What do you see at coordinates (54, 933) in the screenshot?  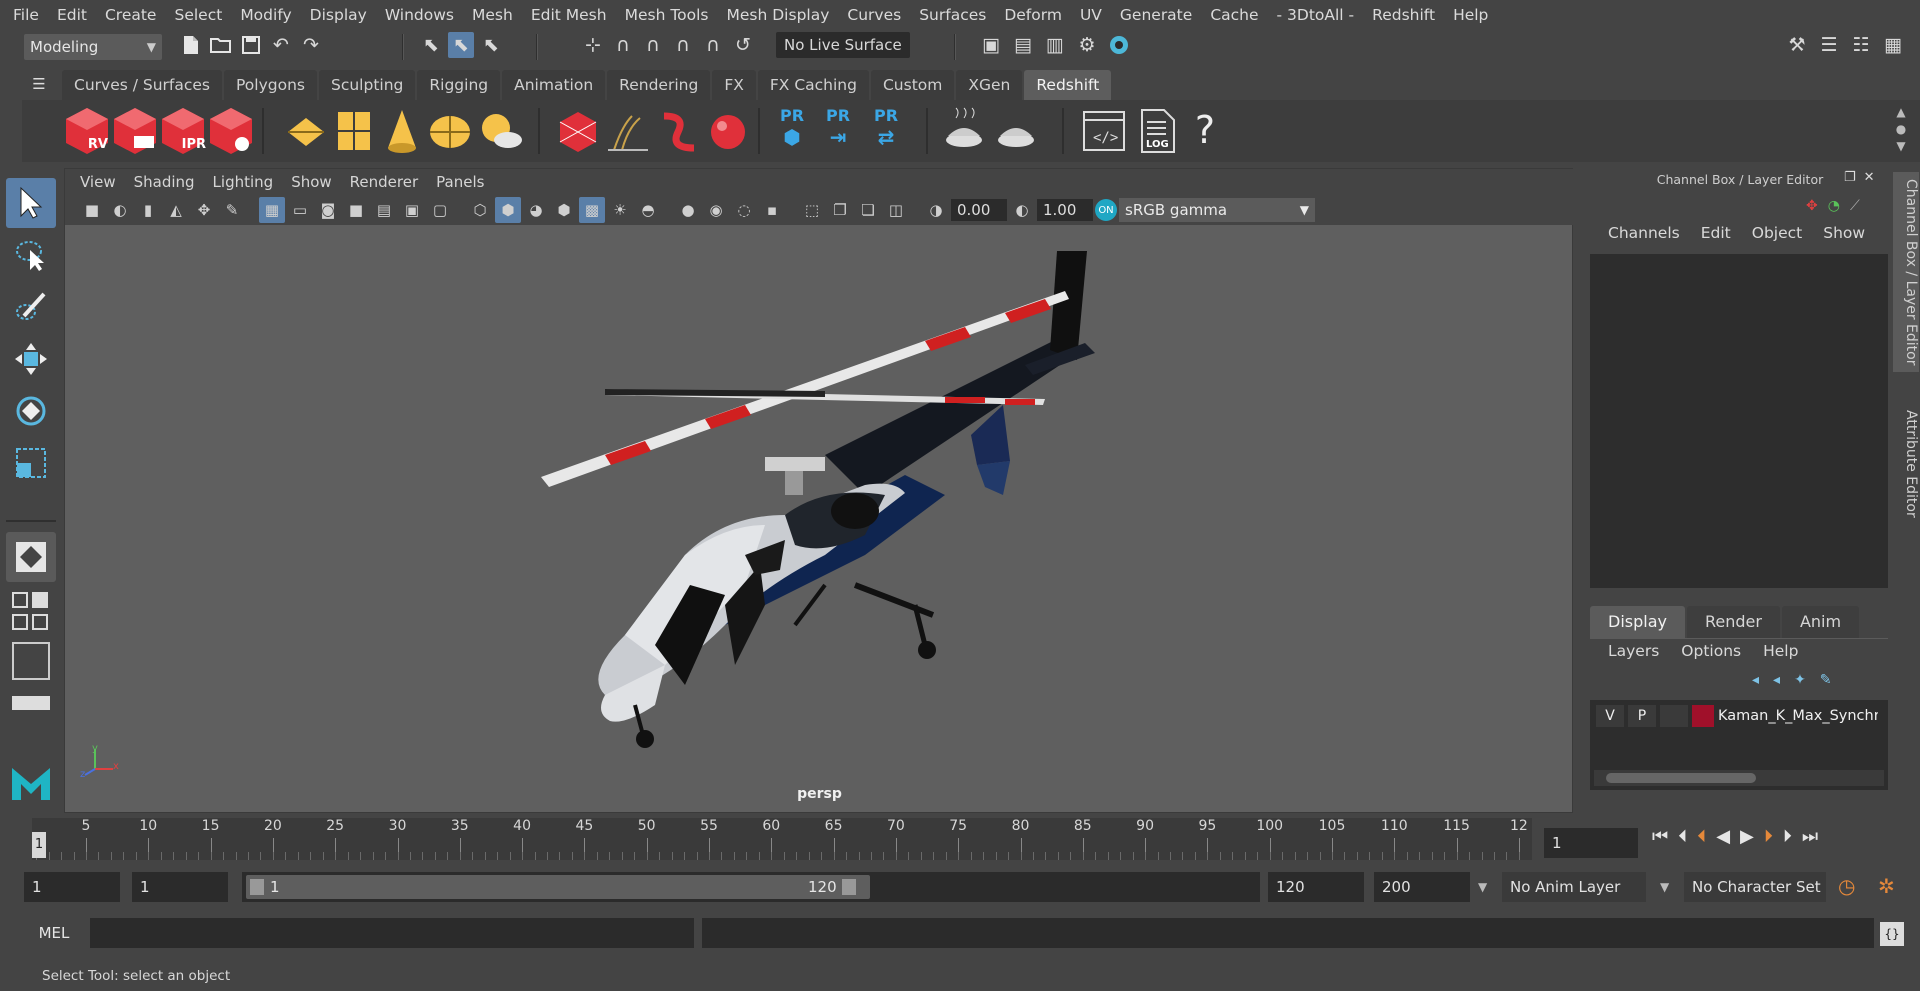 I see `command-language-label: MEL` at bounding box center [54, 933].